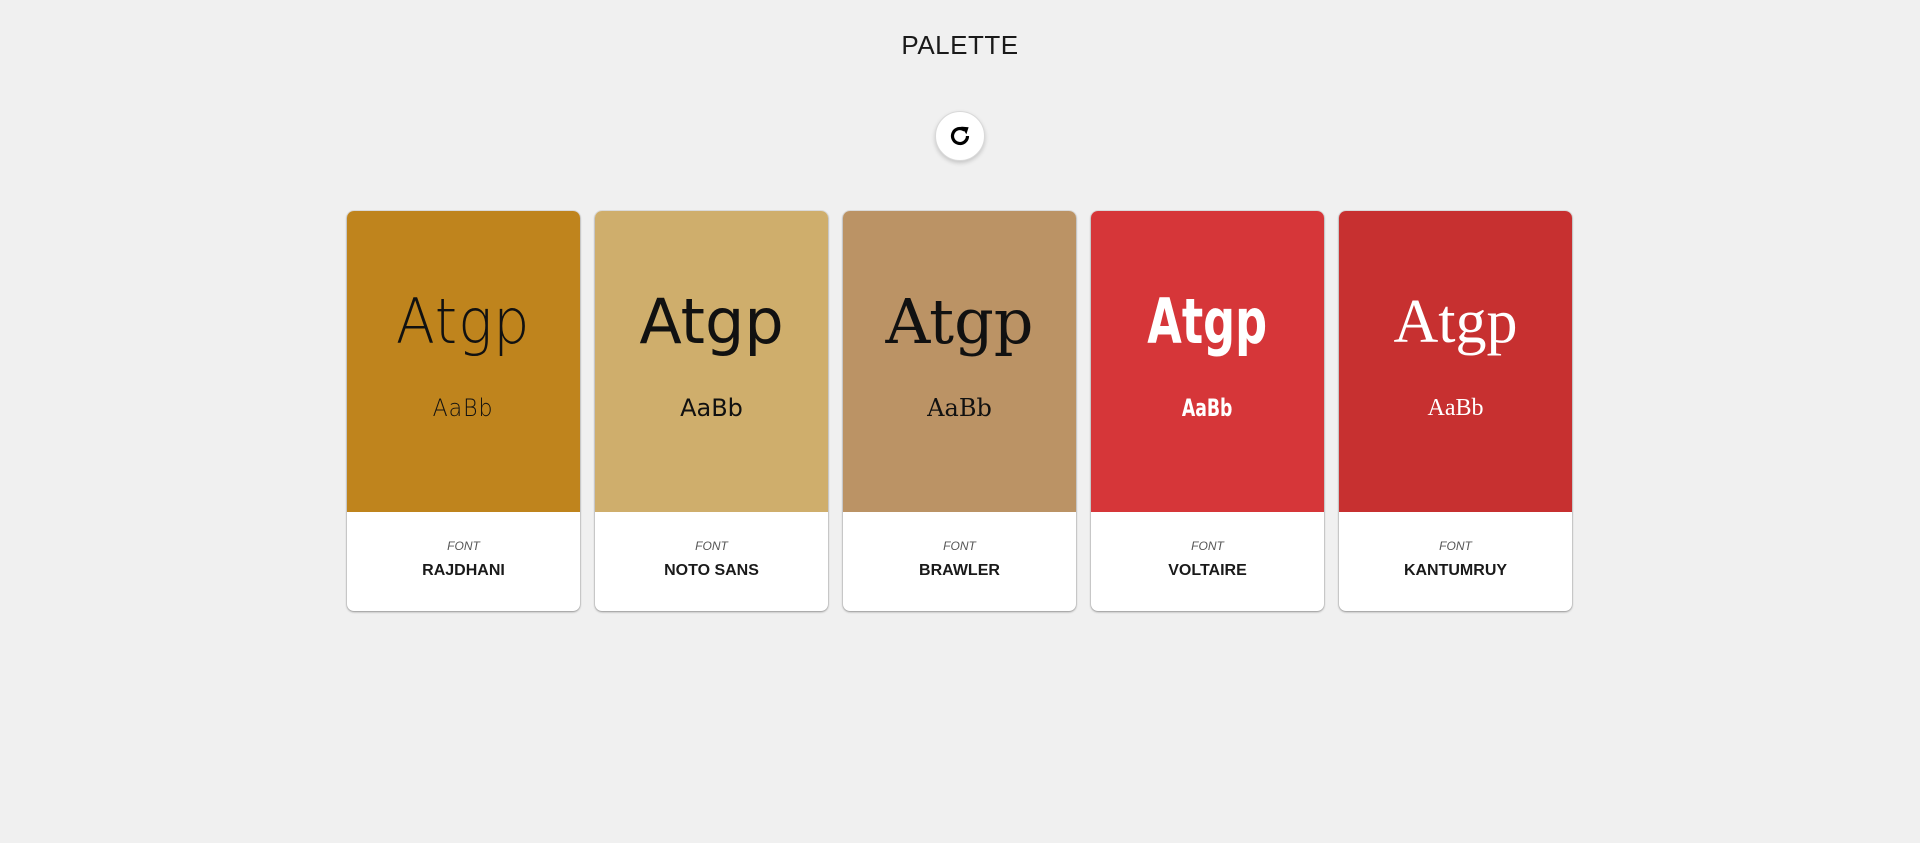 Image resolution: width=1920 pixels, height=843 pixels. Describe the element at coordinates (960, 45) in the screenshot. I see `page-title: PALETTE` at that location.